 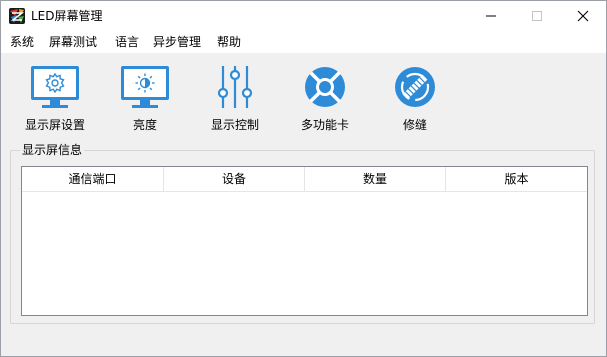 I want to click on display-control-label: 显示控制, so click(x=234, y=125).